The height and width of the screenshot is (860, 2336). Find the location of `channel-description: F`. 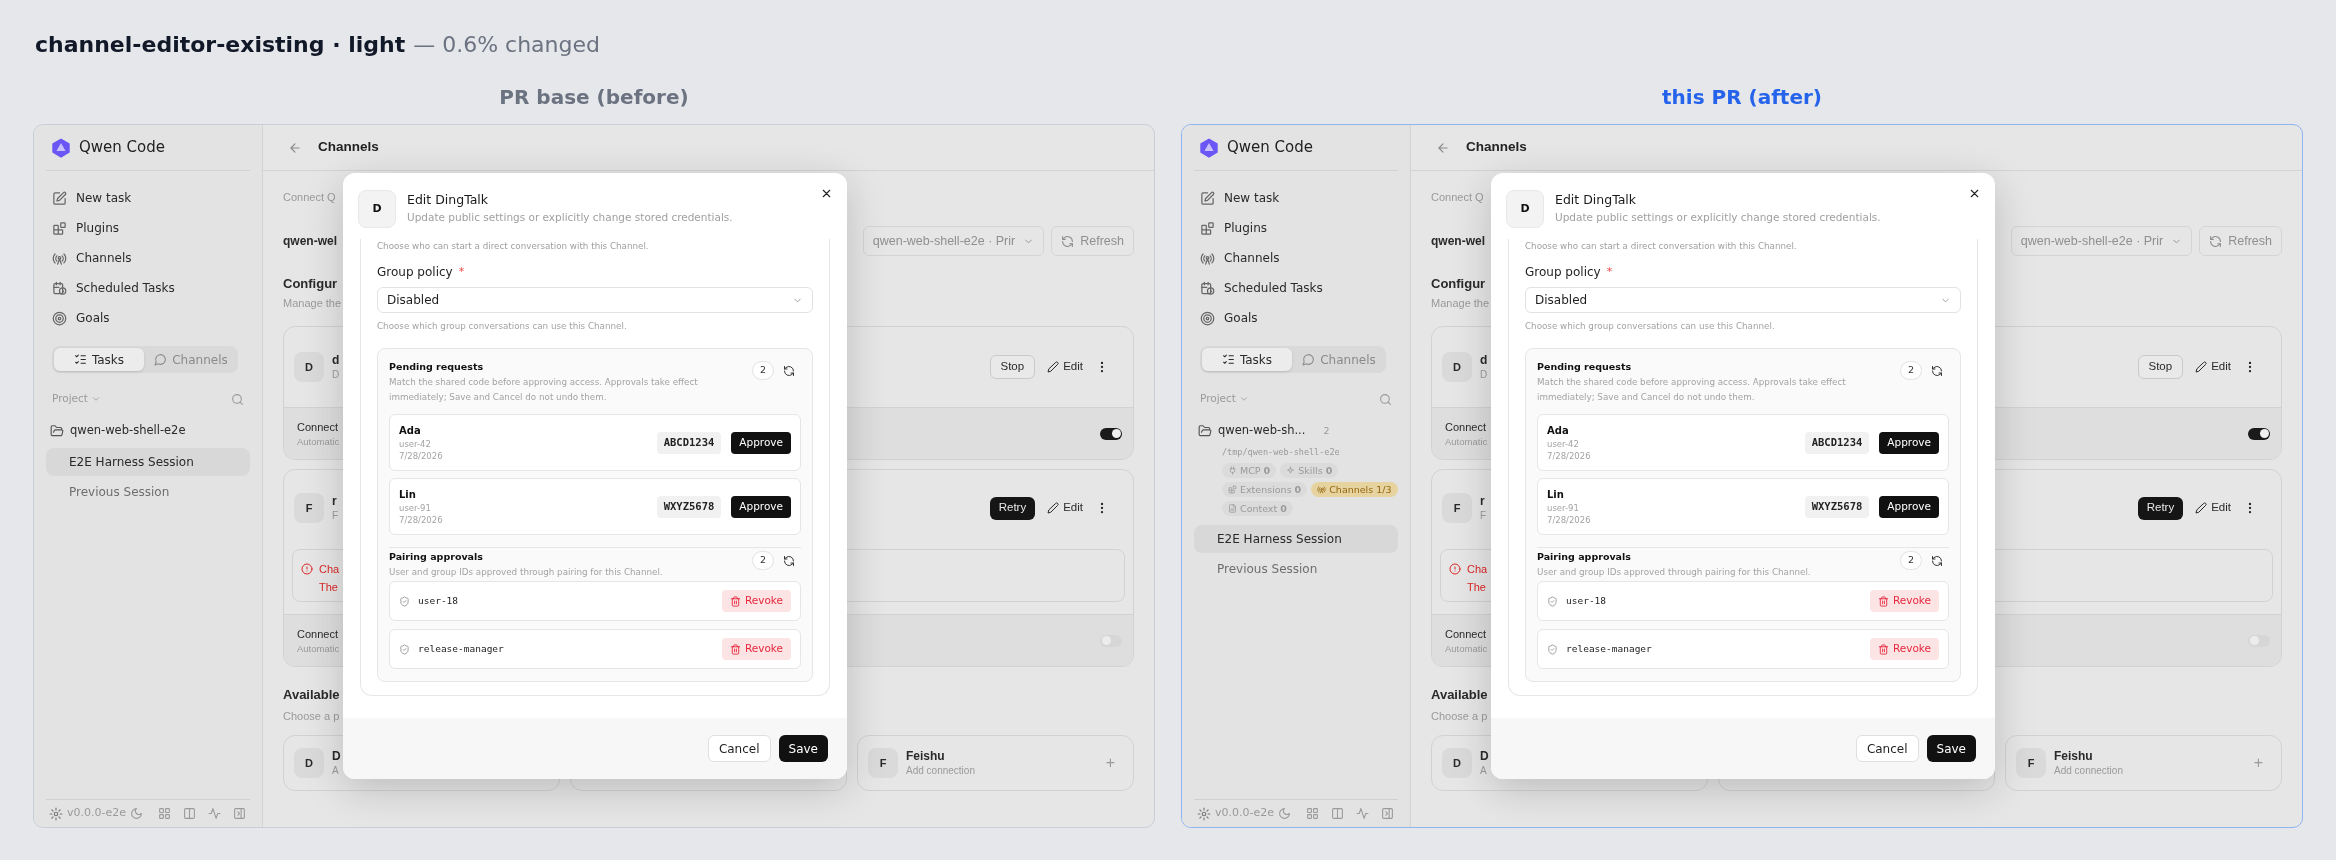

channel-description: F is located at coordinates (335, 515).